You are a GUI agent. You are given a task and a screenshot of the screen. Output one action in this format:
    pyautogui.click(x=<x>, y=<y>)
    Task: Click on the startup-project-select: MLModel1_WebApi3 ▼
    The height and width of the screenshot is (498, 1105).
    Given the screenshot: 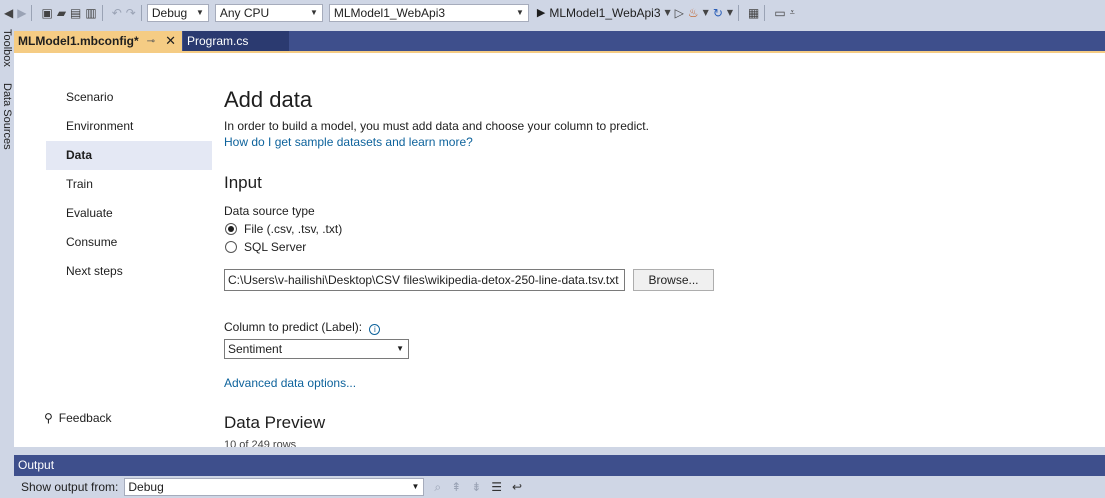 What is the action you would take?
    pyautogui.click(x=428, y=12)
    